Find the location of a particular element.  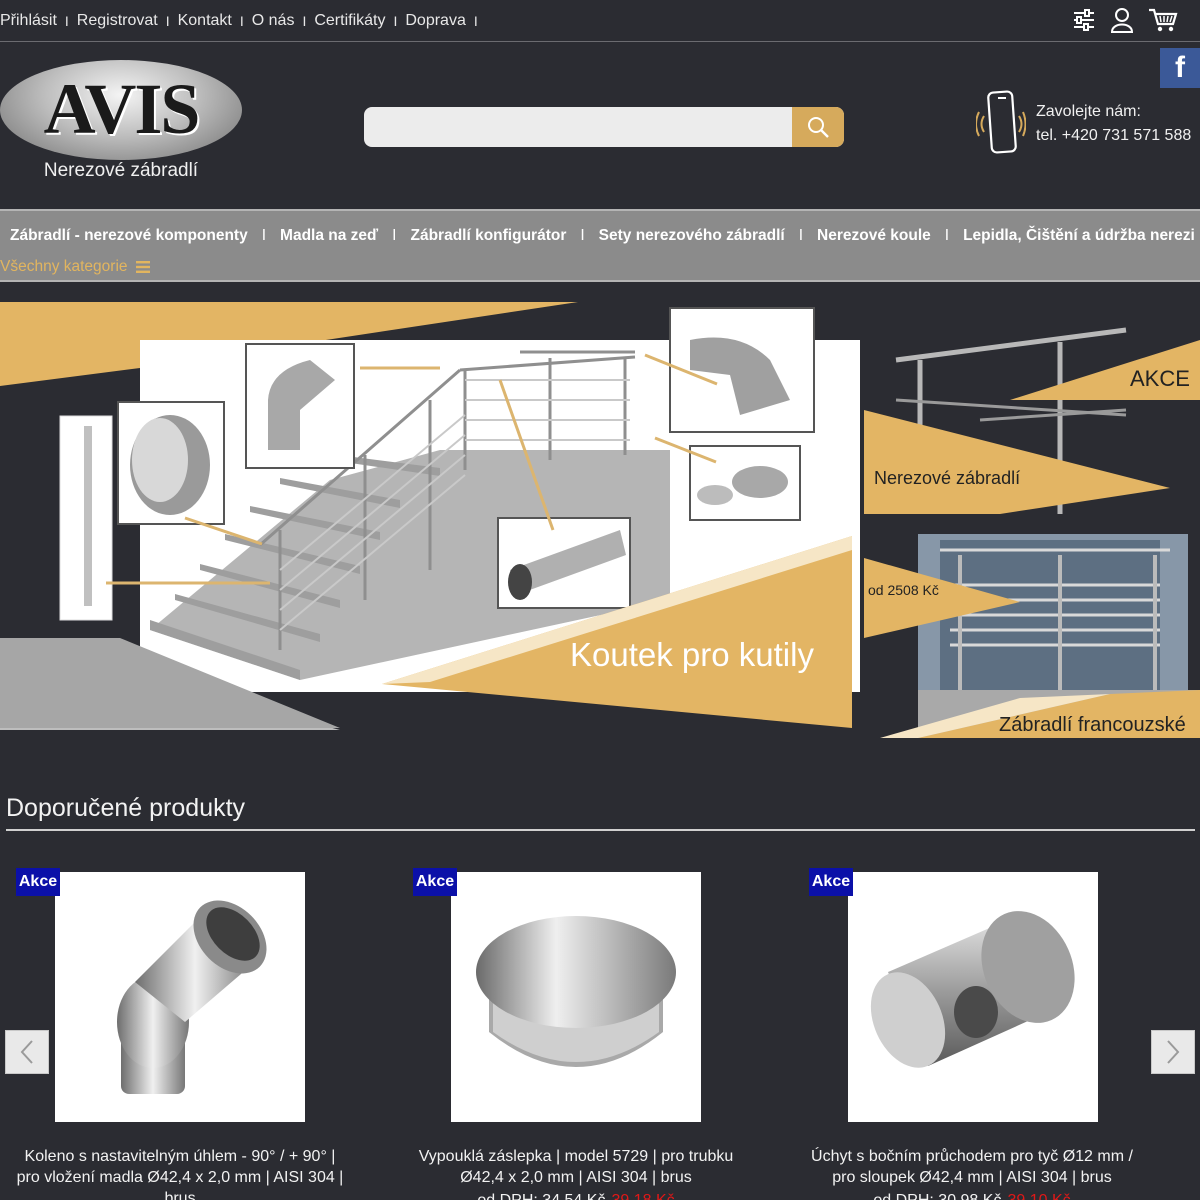

current-price: od DPH: 34,54 Kč is located at coordinates (541, 1196).